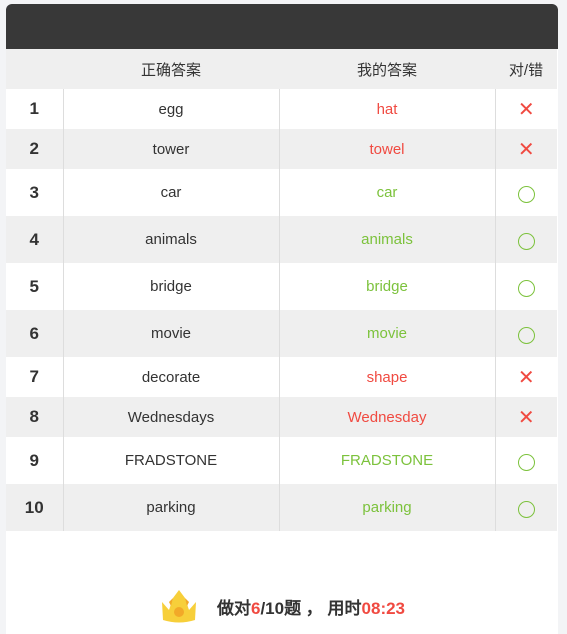  Describe the element at coordinates (170, 333) in the screenshot. I see `correct-answer: movie` at that location.